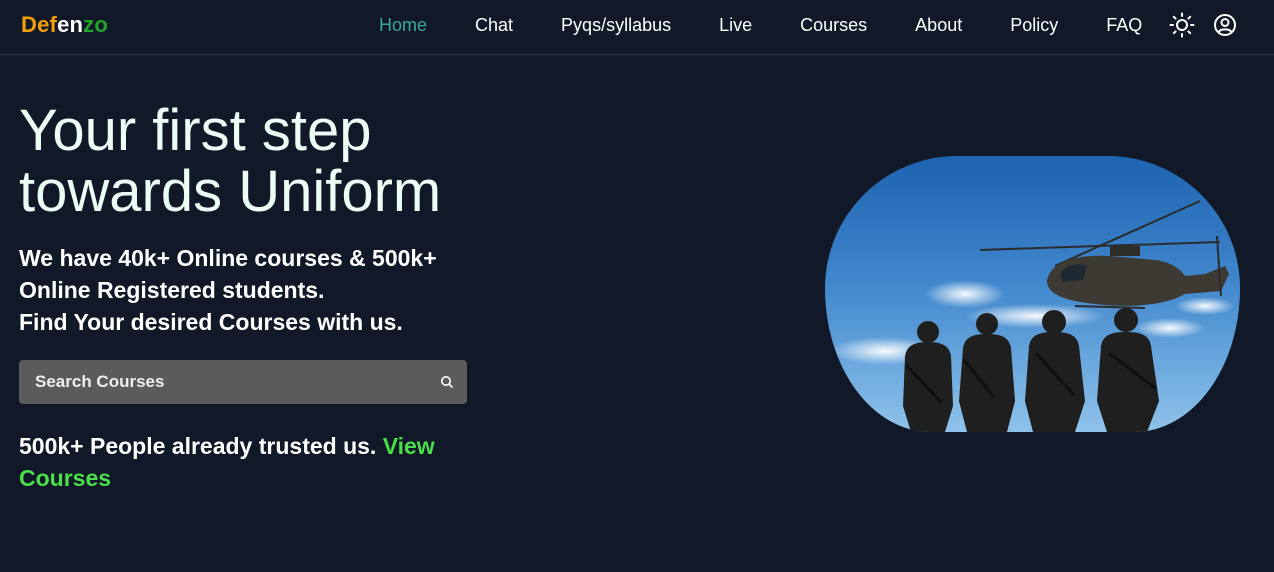 The image size is (1274, 572). Describe the element at coordinates (230, 161) in the screenshot. I see `hero-title: Your first step towards Uniform` at that location.